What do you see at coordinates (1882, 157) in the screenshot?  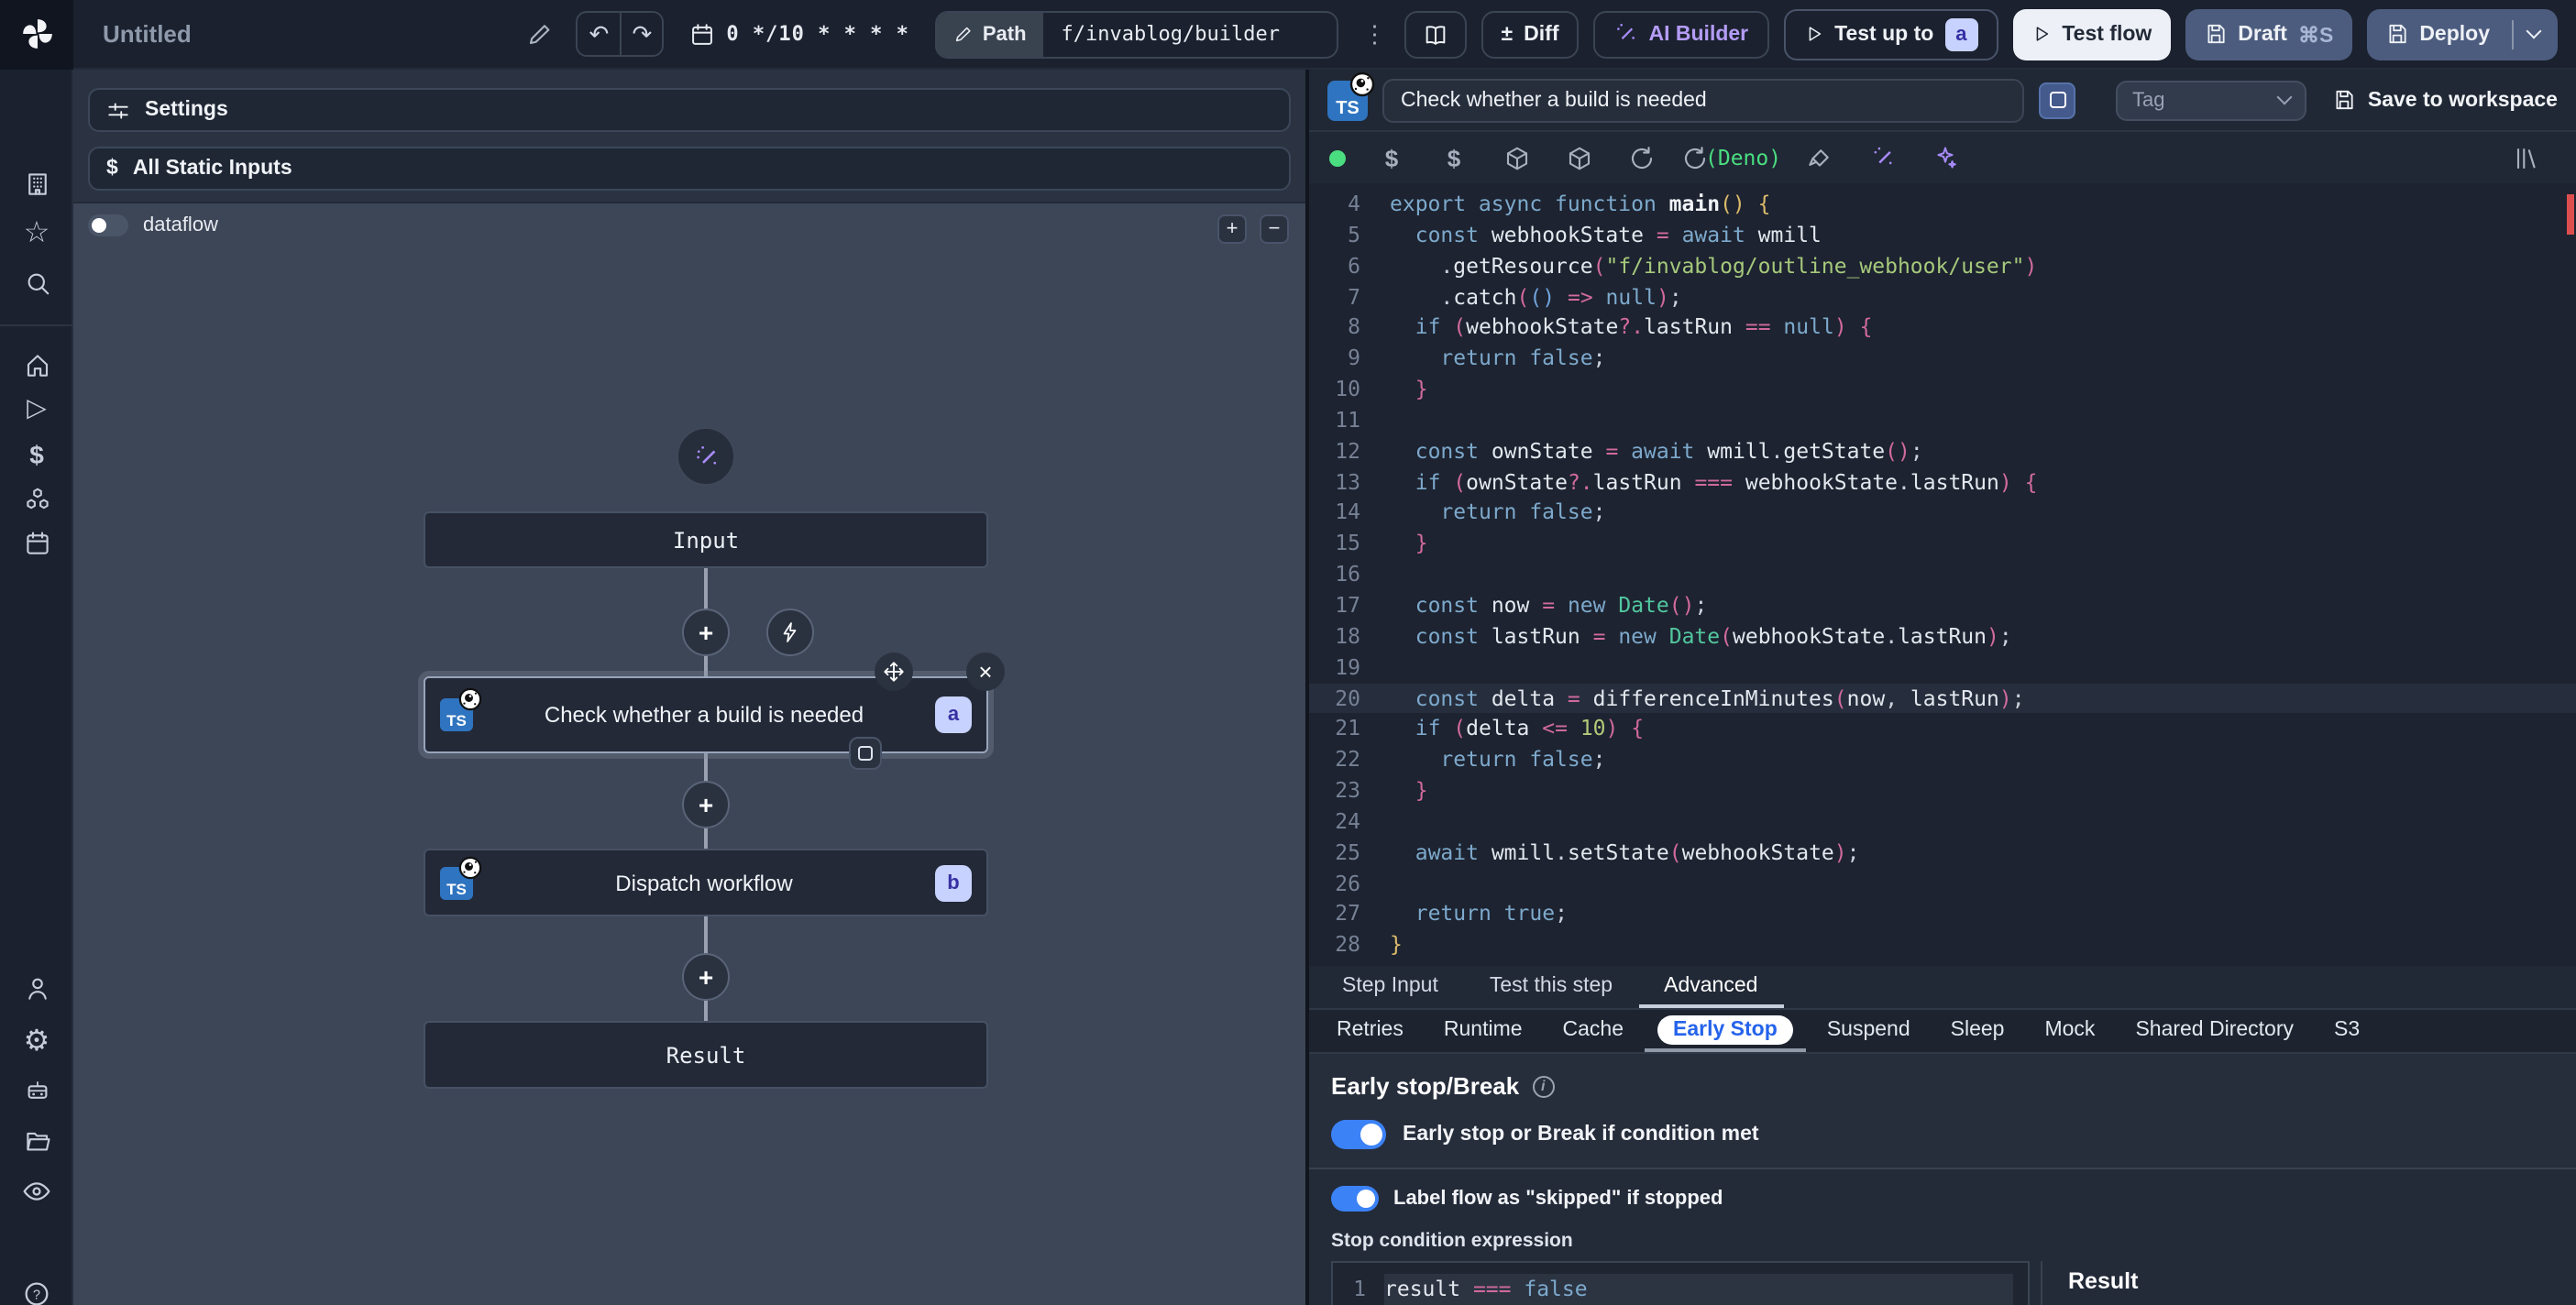 I see `ai-wand-icon` at bounding box center [1882, 157].